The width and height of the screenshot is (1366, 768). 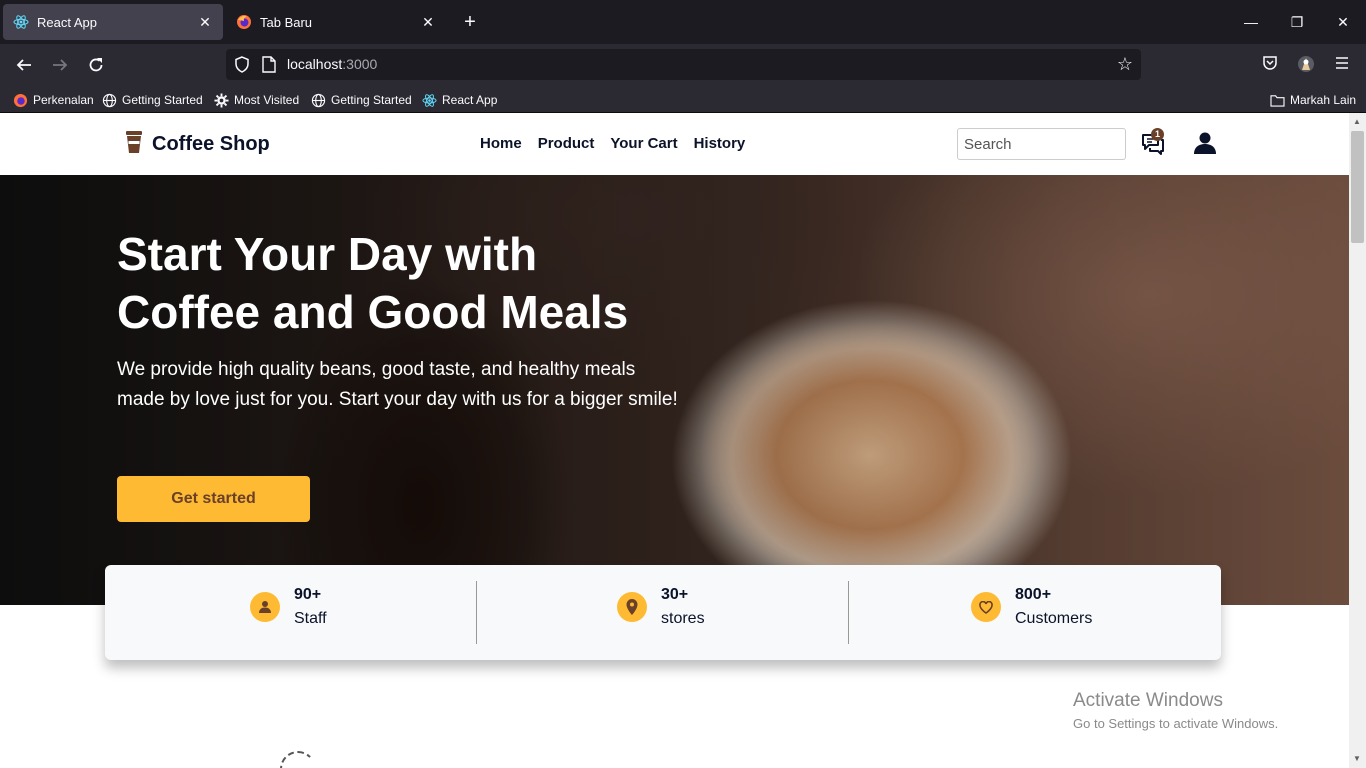 I want to click on stat-value: 90+, so click(x=308, y=594).